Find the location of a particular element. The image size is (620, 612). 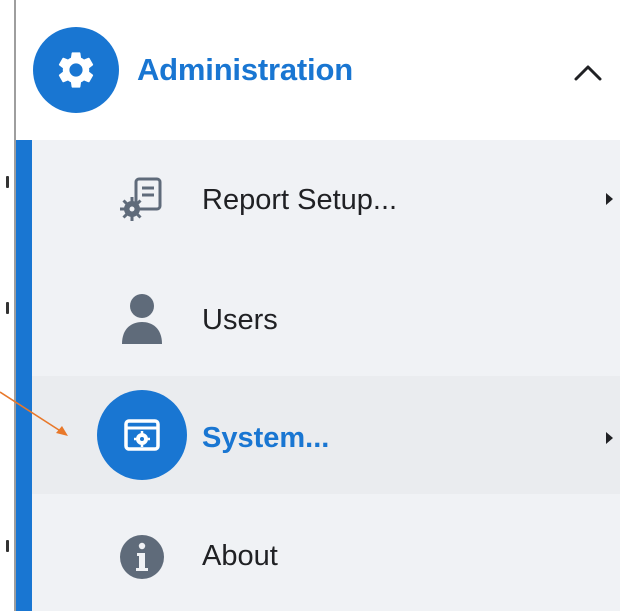

menu-item-label: Users is located at coordinates (240, 320).